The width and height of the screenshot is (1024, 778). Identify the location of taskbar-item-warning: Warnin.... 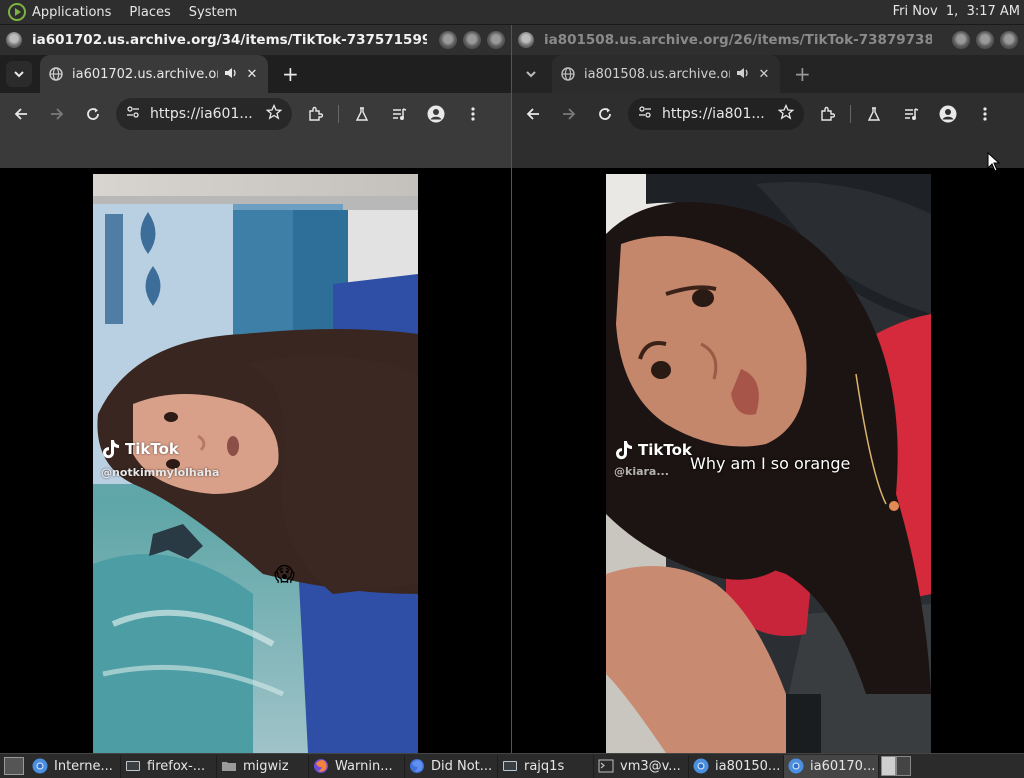
(357, 766).